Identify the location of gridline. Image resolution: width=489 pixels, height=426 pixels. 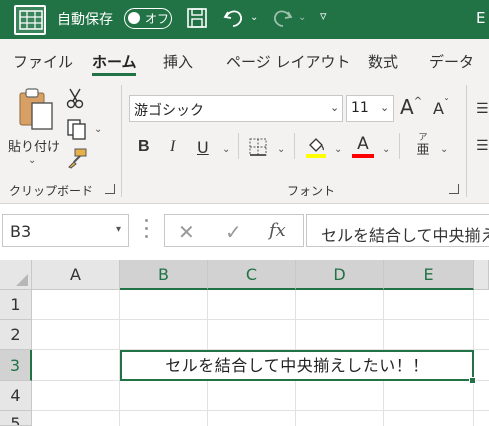
(260, 410).